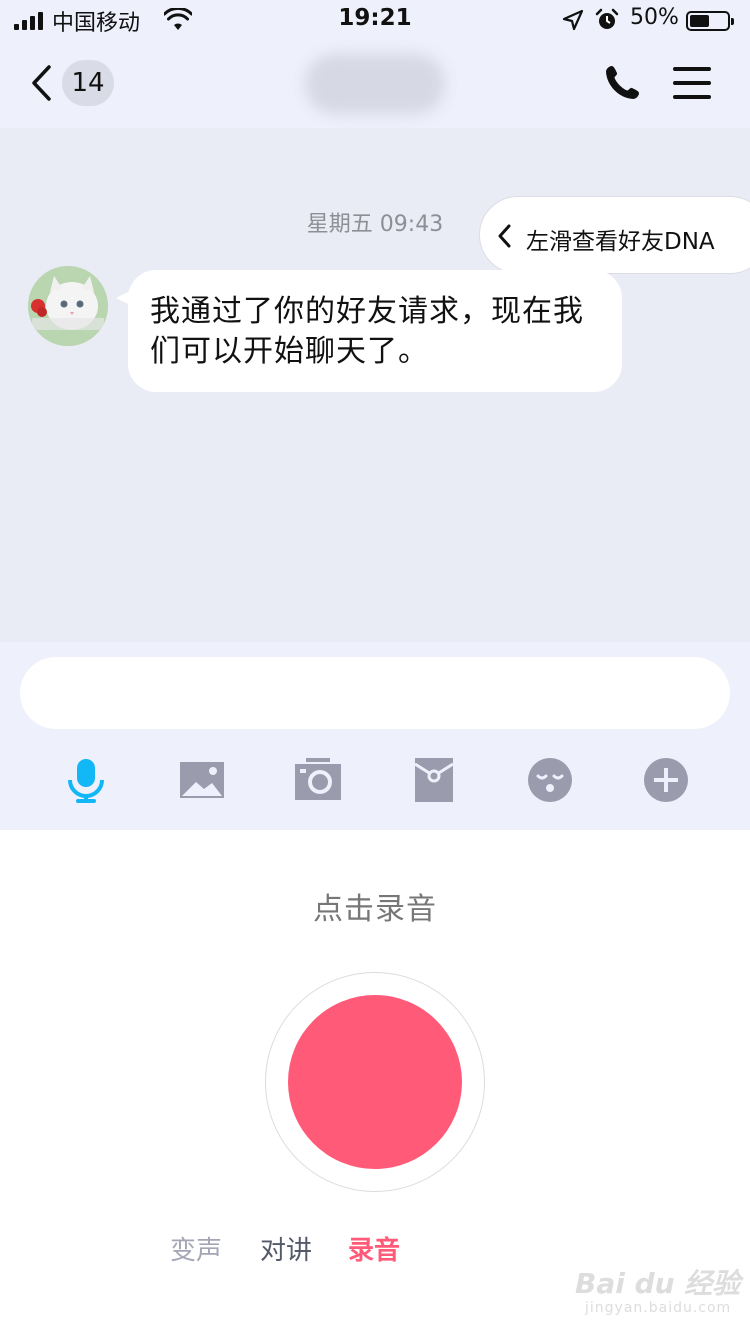 This screenshot has height=1334, width=750. I want to click on message-input, so click(375, 693).